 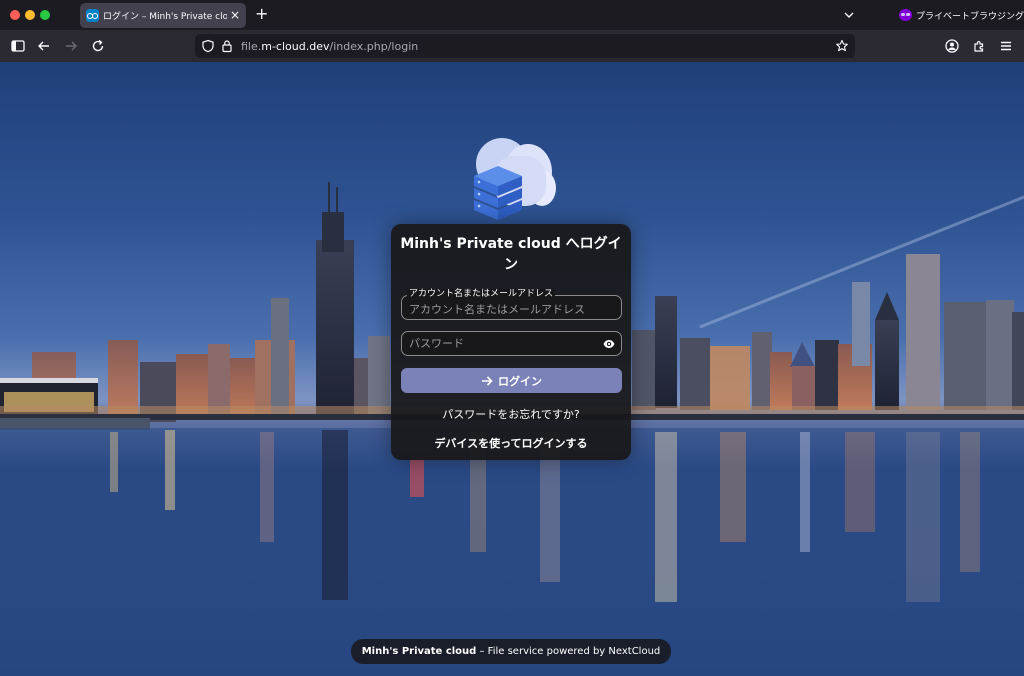 I want to click on nextcloud-favicon-icon, so click(x=92, y=15).